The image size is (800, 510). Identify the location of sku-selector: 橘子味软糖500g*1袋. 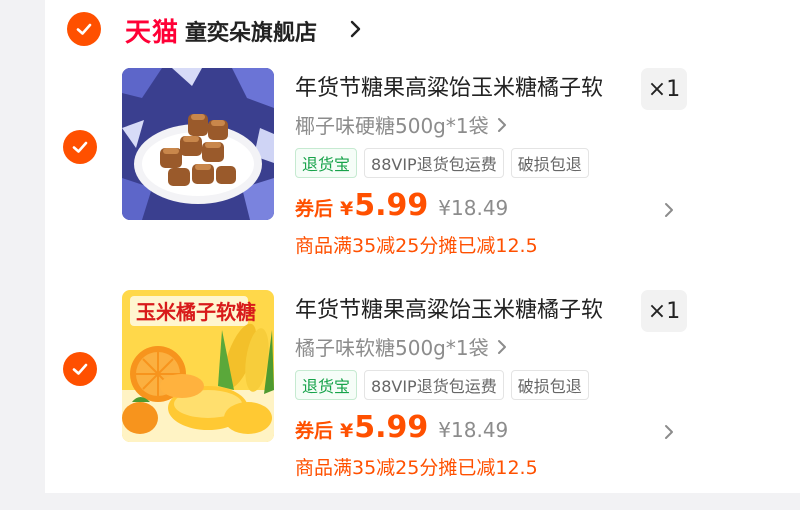
(401, 346).